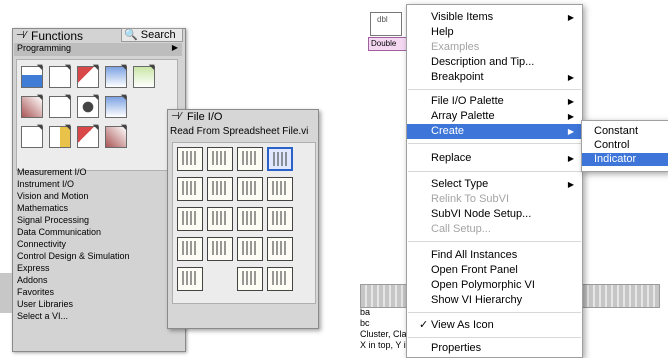 Image resolution: width=668 pixels, height=358 pixels. What do you see at coordinates (100, 245) in the screenshot?
I see `category-item: Connectivity` at bounding box center [100, 245].